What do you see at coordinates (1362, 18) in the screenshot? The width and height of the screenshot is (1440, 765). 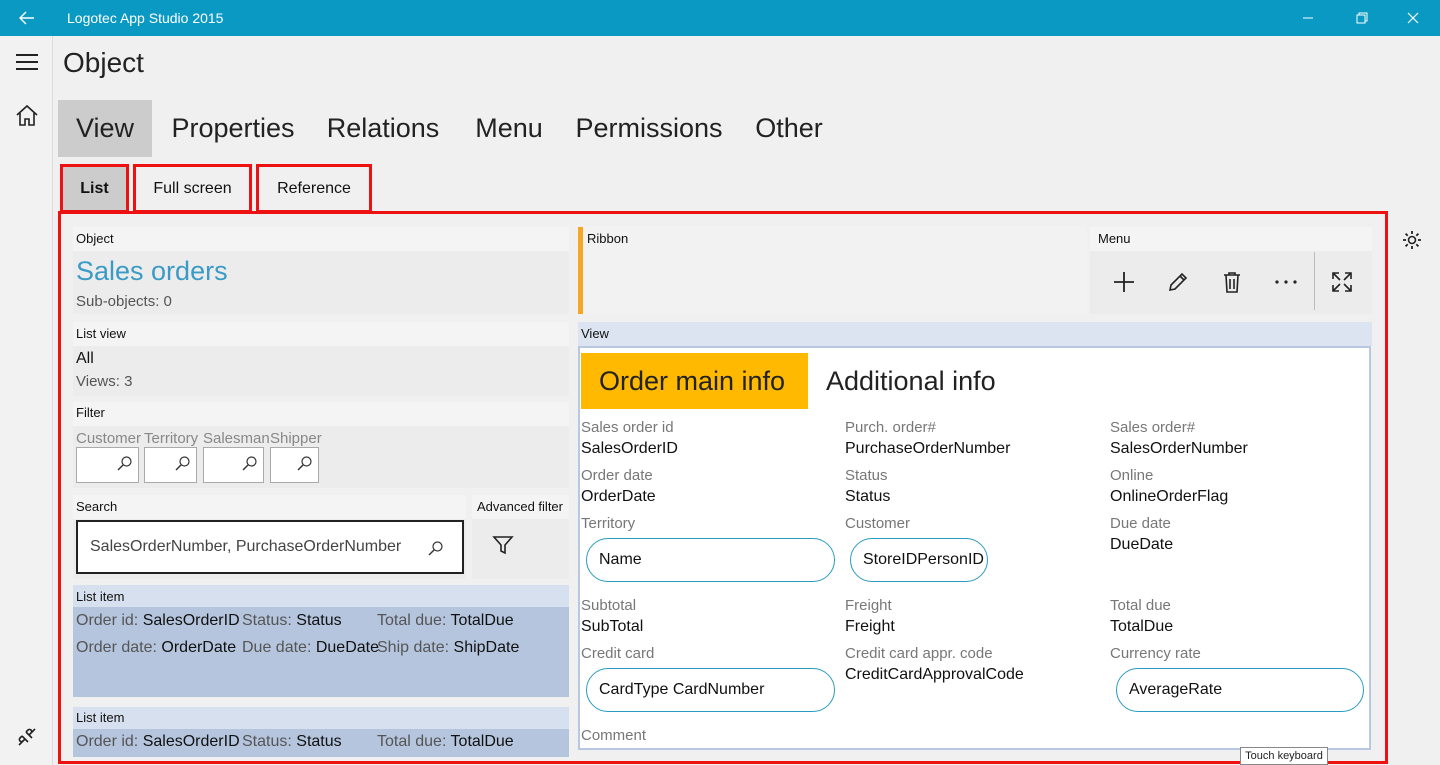 I see `restore-button` at bounding box center [1362, 18].